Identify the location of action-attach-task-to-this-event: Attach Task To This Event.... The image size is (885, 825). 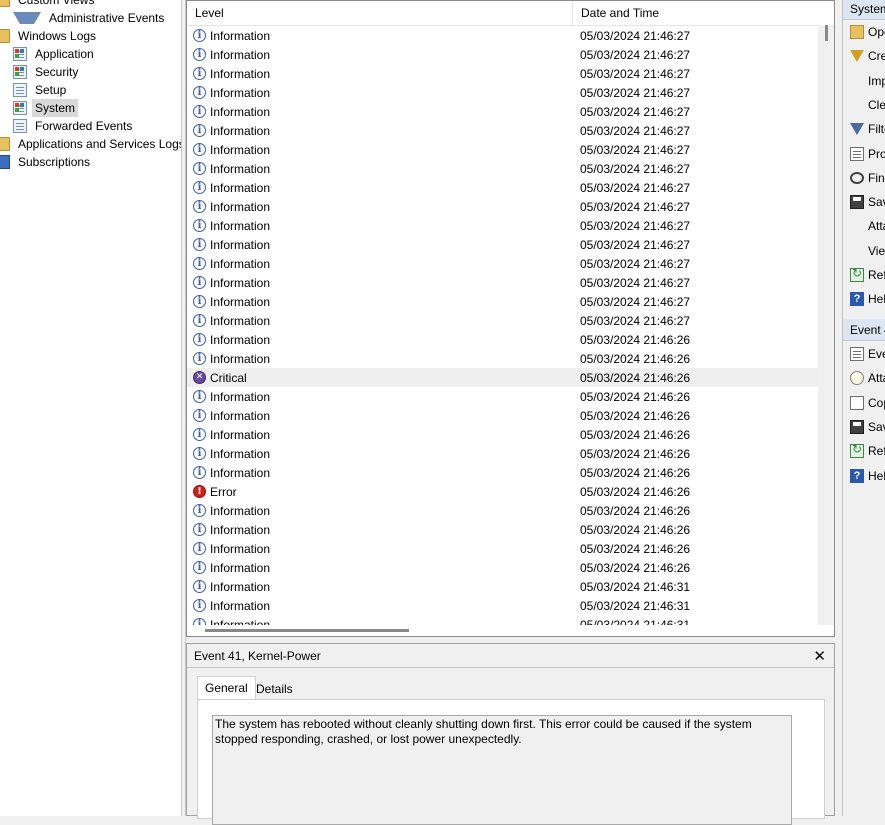
(864, 378).